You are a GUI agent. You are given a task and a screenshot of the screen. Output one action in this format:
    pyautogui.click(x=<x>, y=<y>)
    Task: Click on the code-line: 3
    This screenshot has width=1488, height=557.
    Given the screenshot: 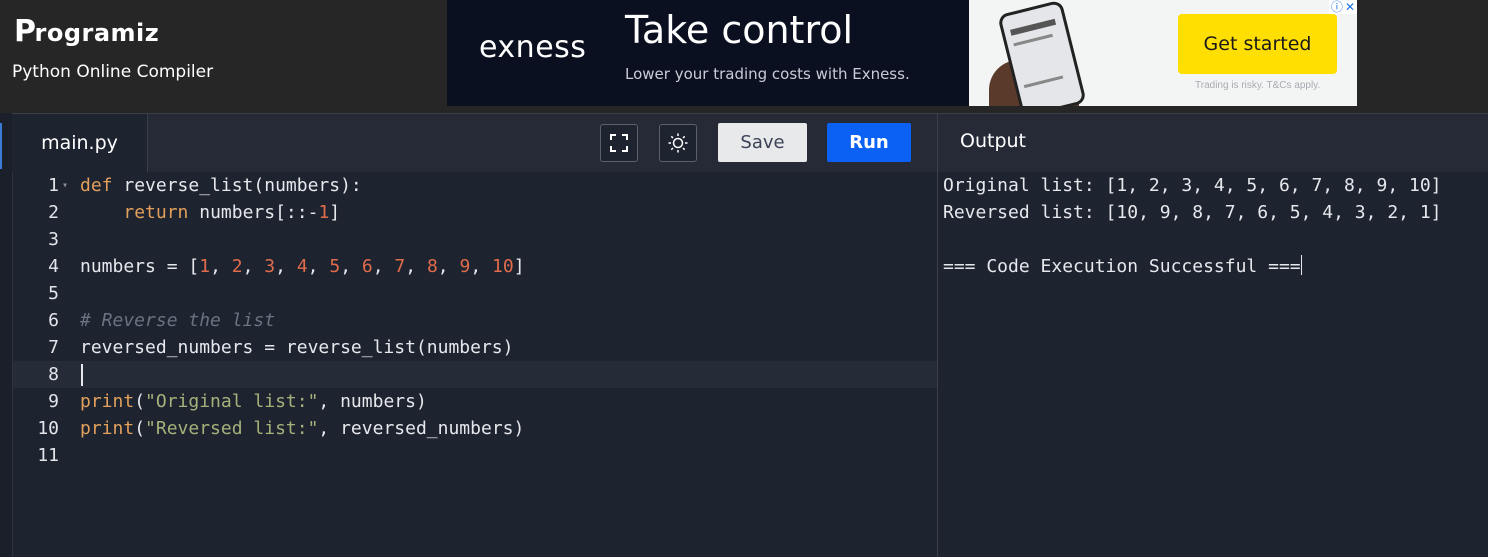 What is the action you would take?
    pyautogui.click(x=475, y=239)
    